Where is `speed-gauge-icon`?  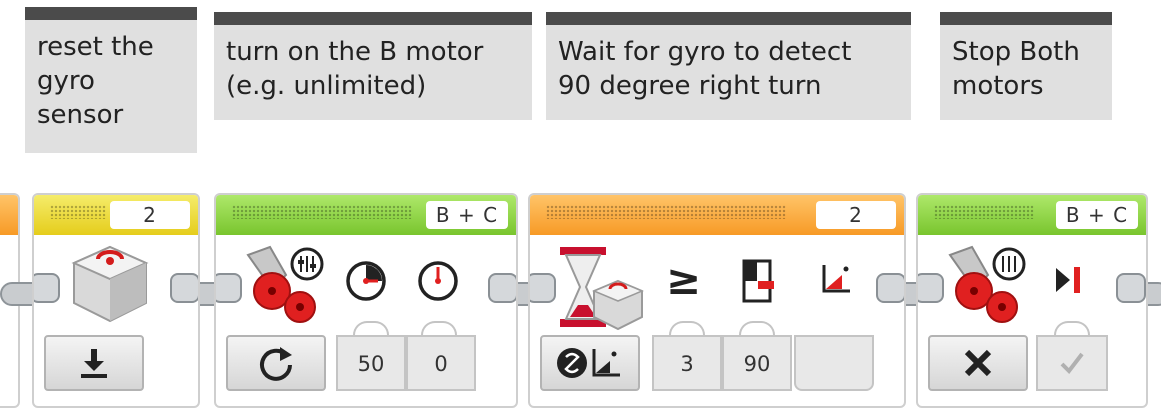 speed-gauge-icon is located at coordinates (366, 281).